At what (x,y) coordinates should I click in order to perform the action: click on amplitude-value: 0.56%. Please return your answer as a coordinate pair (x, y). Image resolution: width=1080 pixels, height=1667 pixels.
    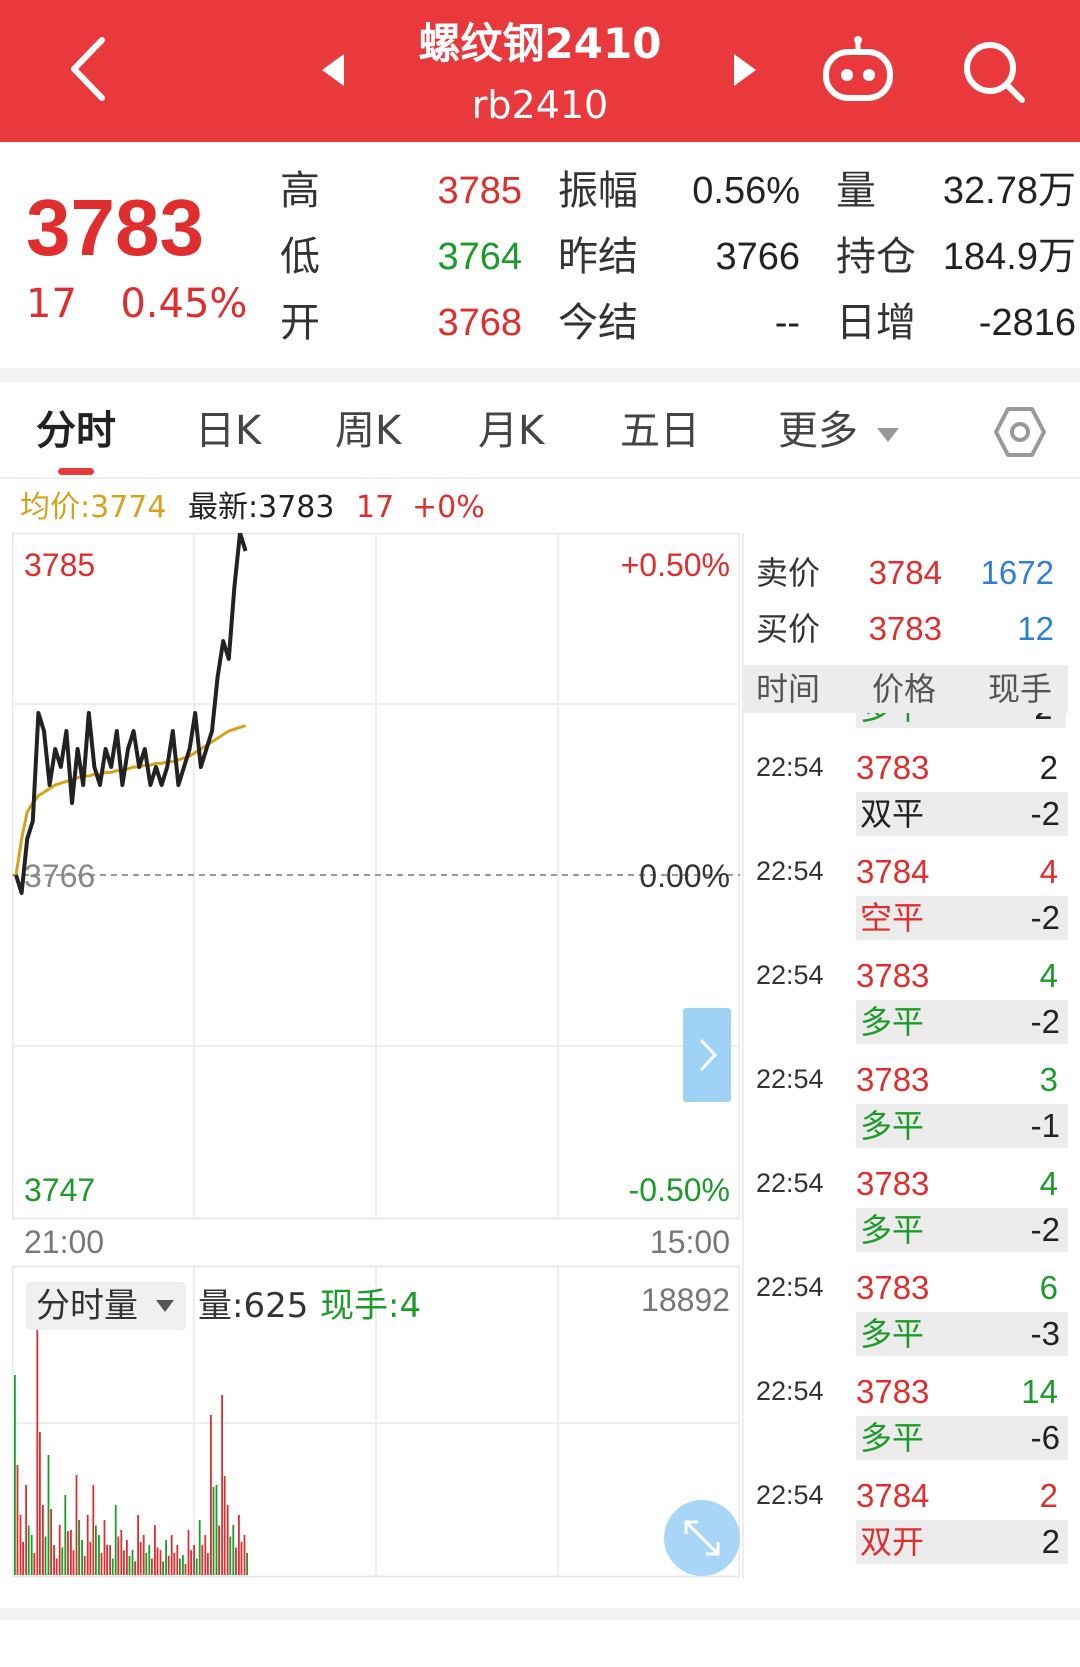
    Looking at the image, I should click on (746, 191).